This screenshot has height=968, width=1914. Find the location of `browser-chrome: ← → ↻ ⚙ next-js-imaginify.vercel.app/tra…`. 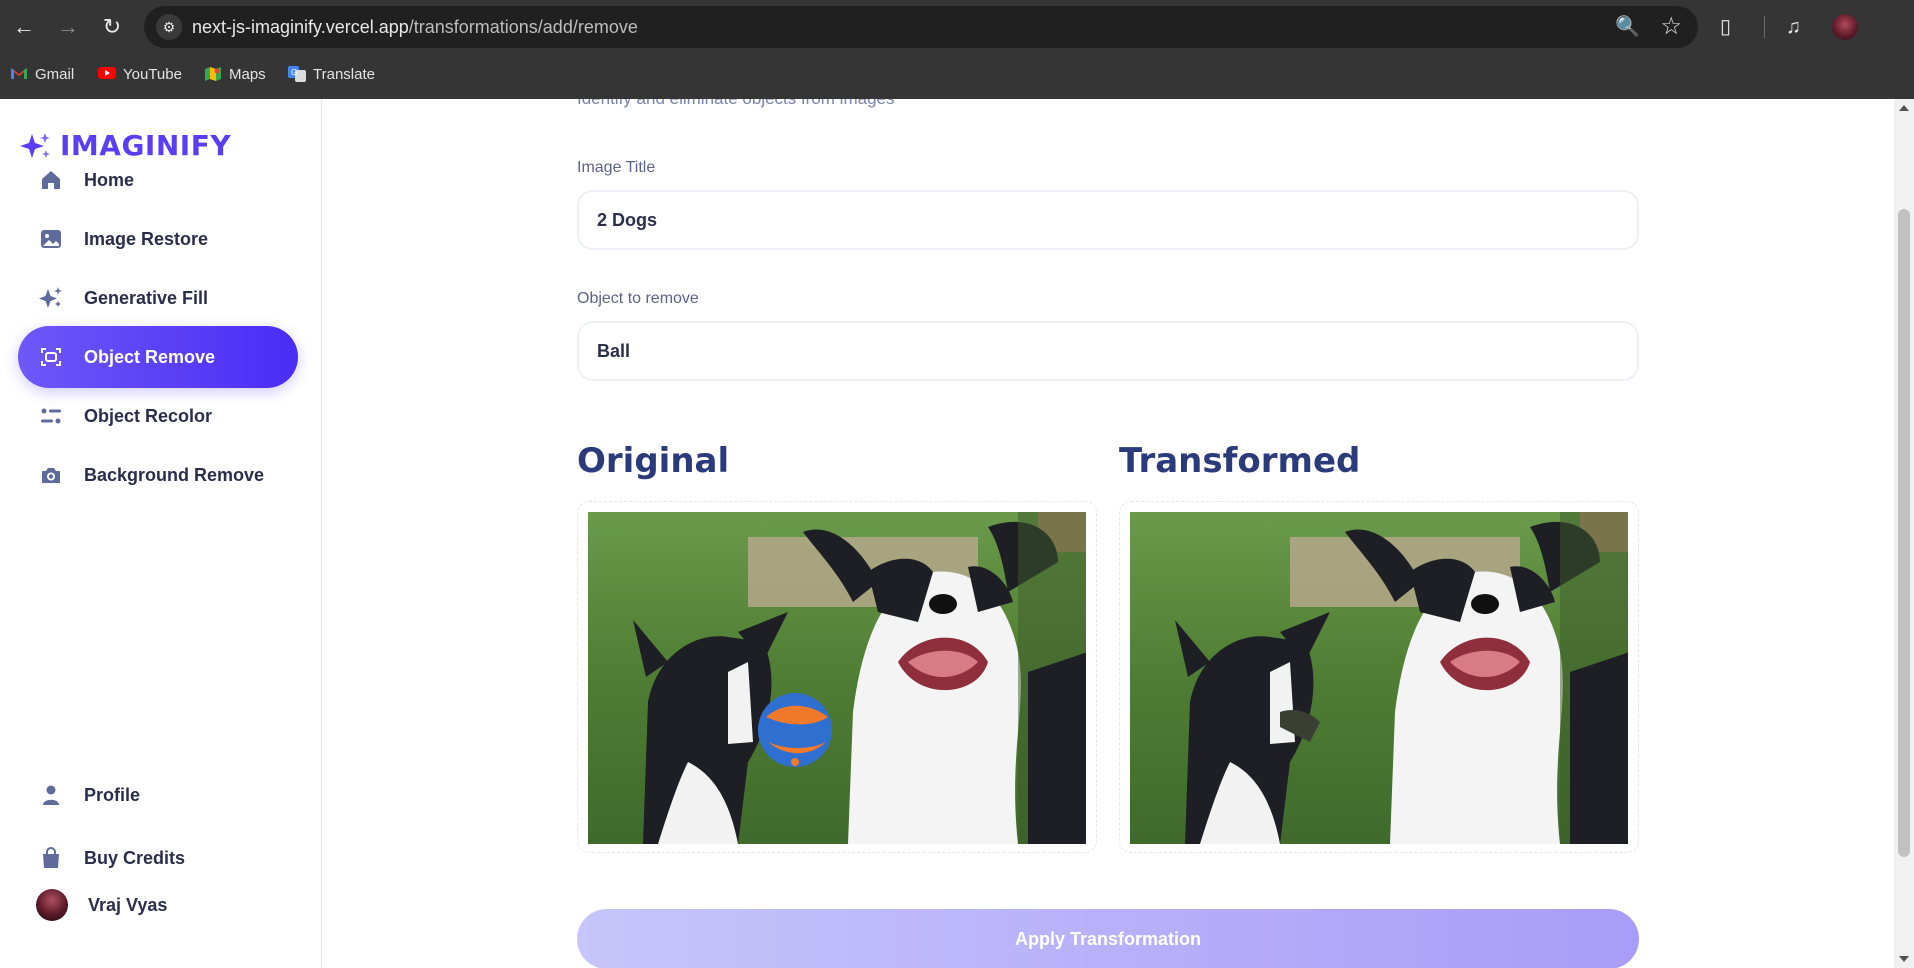

browser-chrome: ← → ↻ ⚙ next-js-imaginify.vercel.app/tra… is located at coordinates (957, 49).